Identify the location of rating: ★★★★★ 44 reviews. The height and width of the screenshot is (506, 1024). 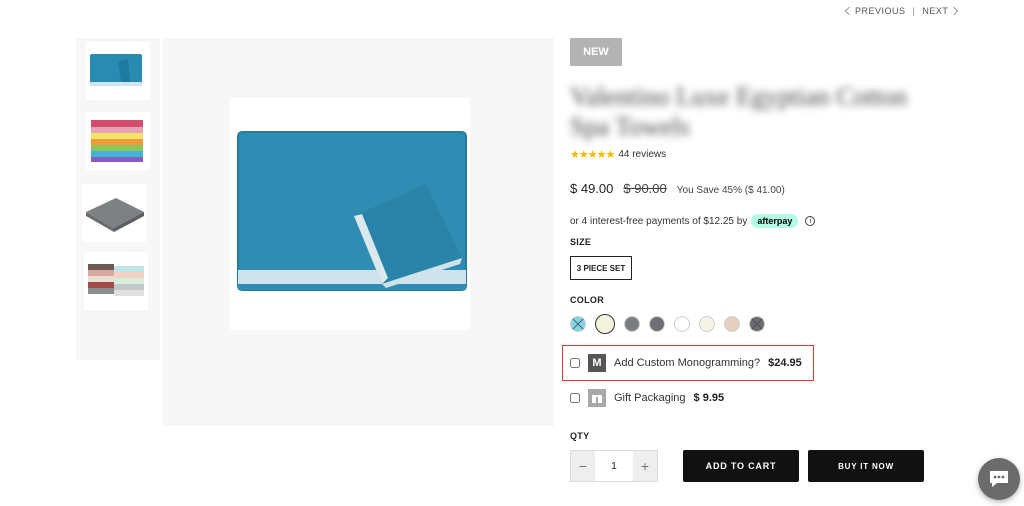
(618, 154).